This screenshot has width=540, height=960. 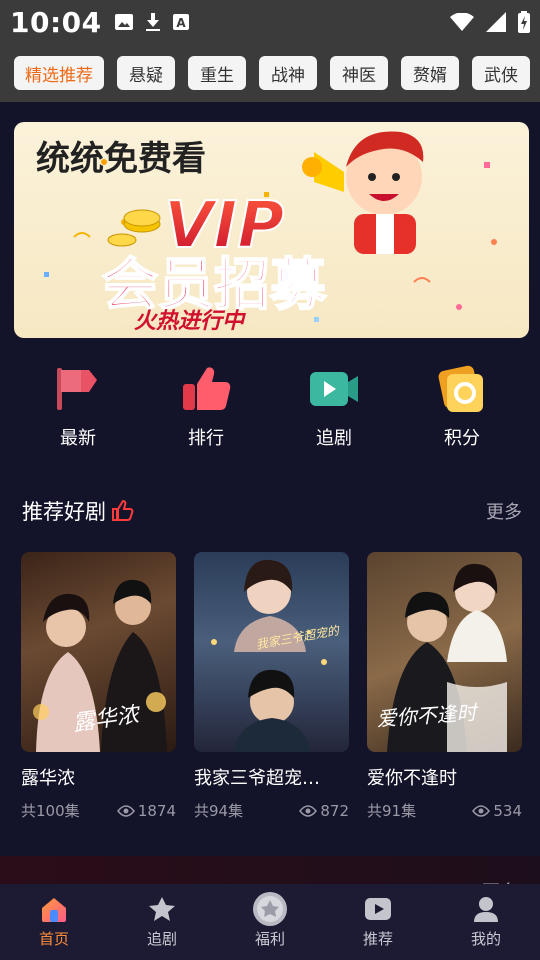 I want to click on tab-home: 首页, so click(x=54, y=922).